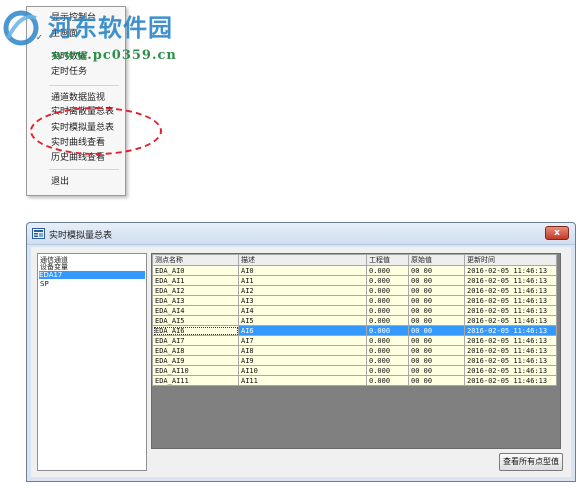  Describe the element at coordinates (110, 27) in the screenshot. I see `watermark-title: 河东软件园` at that location.